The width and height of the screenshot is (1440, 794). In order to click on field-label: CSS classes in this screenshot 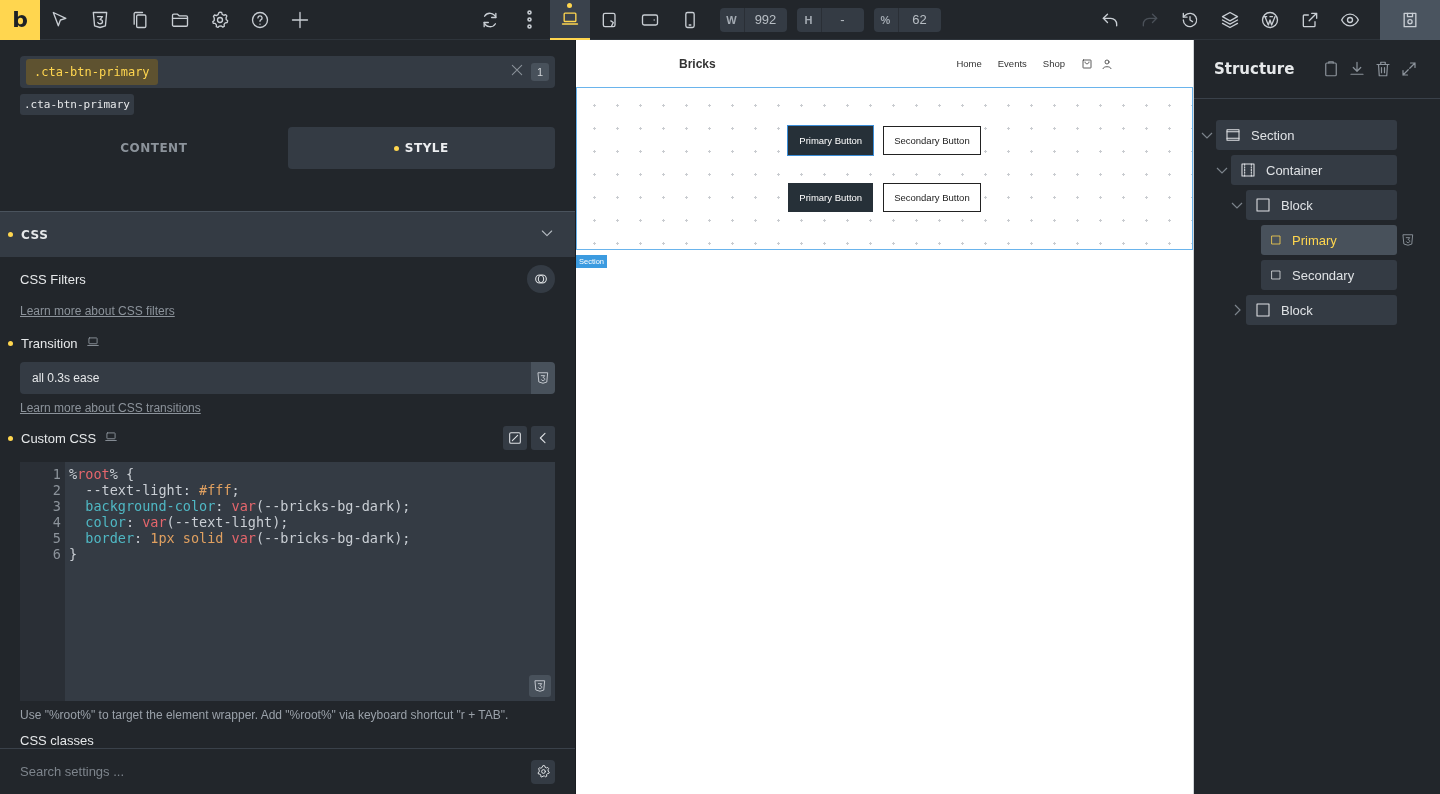, I will do `click(57, 741)`.